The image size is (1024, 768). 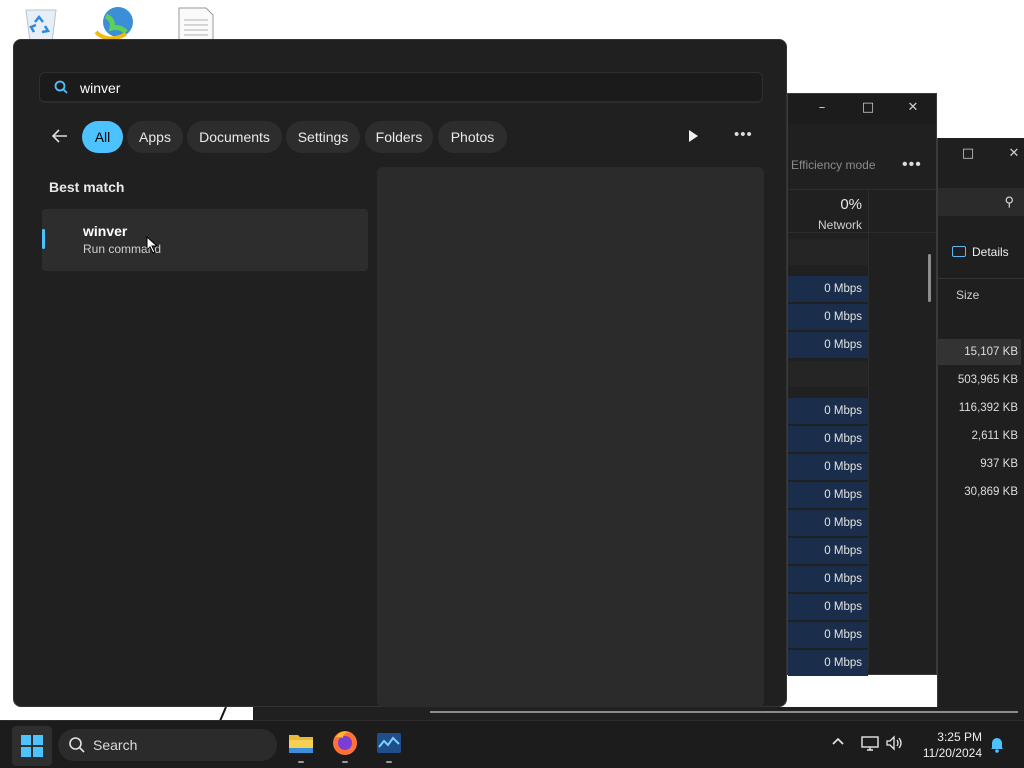 What do you see at coordinates (60, 136) in the screenshot?
I see `back-arrow-icon` at bounding box center [60, 136].